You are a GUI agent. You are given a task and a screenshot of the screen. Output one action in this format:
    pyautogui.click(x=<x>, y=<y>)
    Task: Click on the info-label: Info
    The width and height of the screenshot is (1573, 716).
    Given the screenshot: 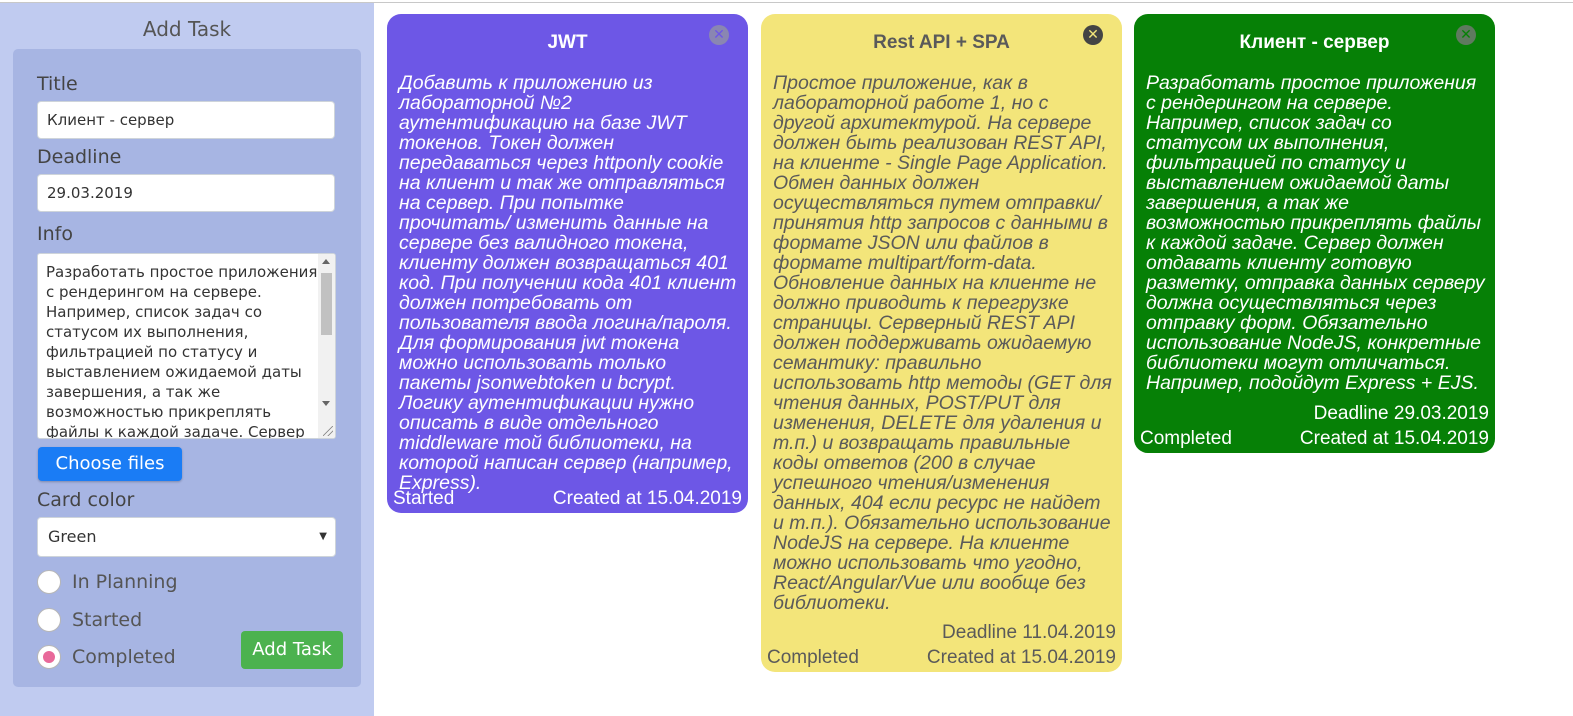 What is the action you would take?
    pyautogui.click(x=55, y=234)
    